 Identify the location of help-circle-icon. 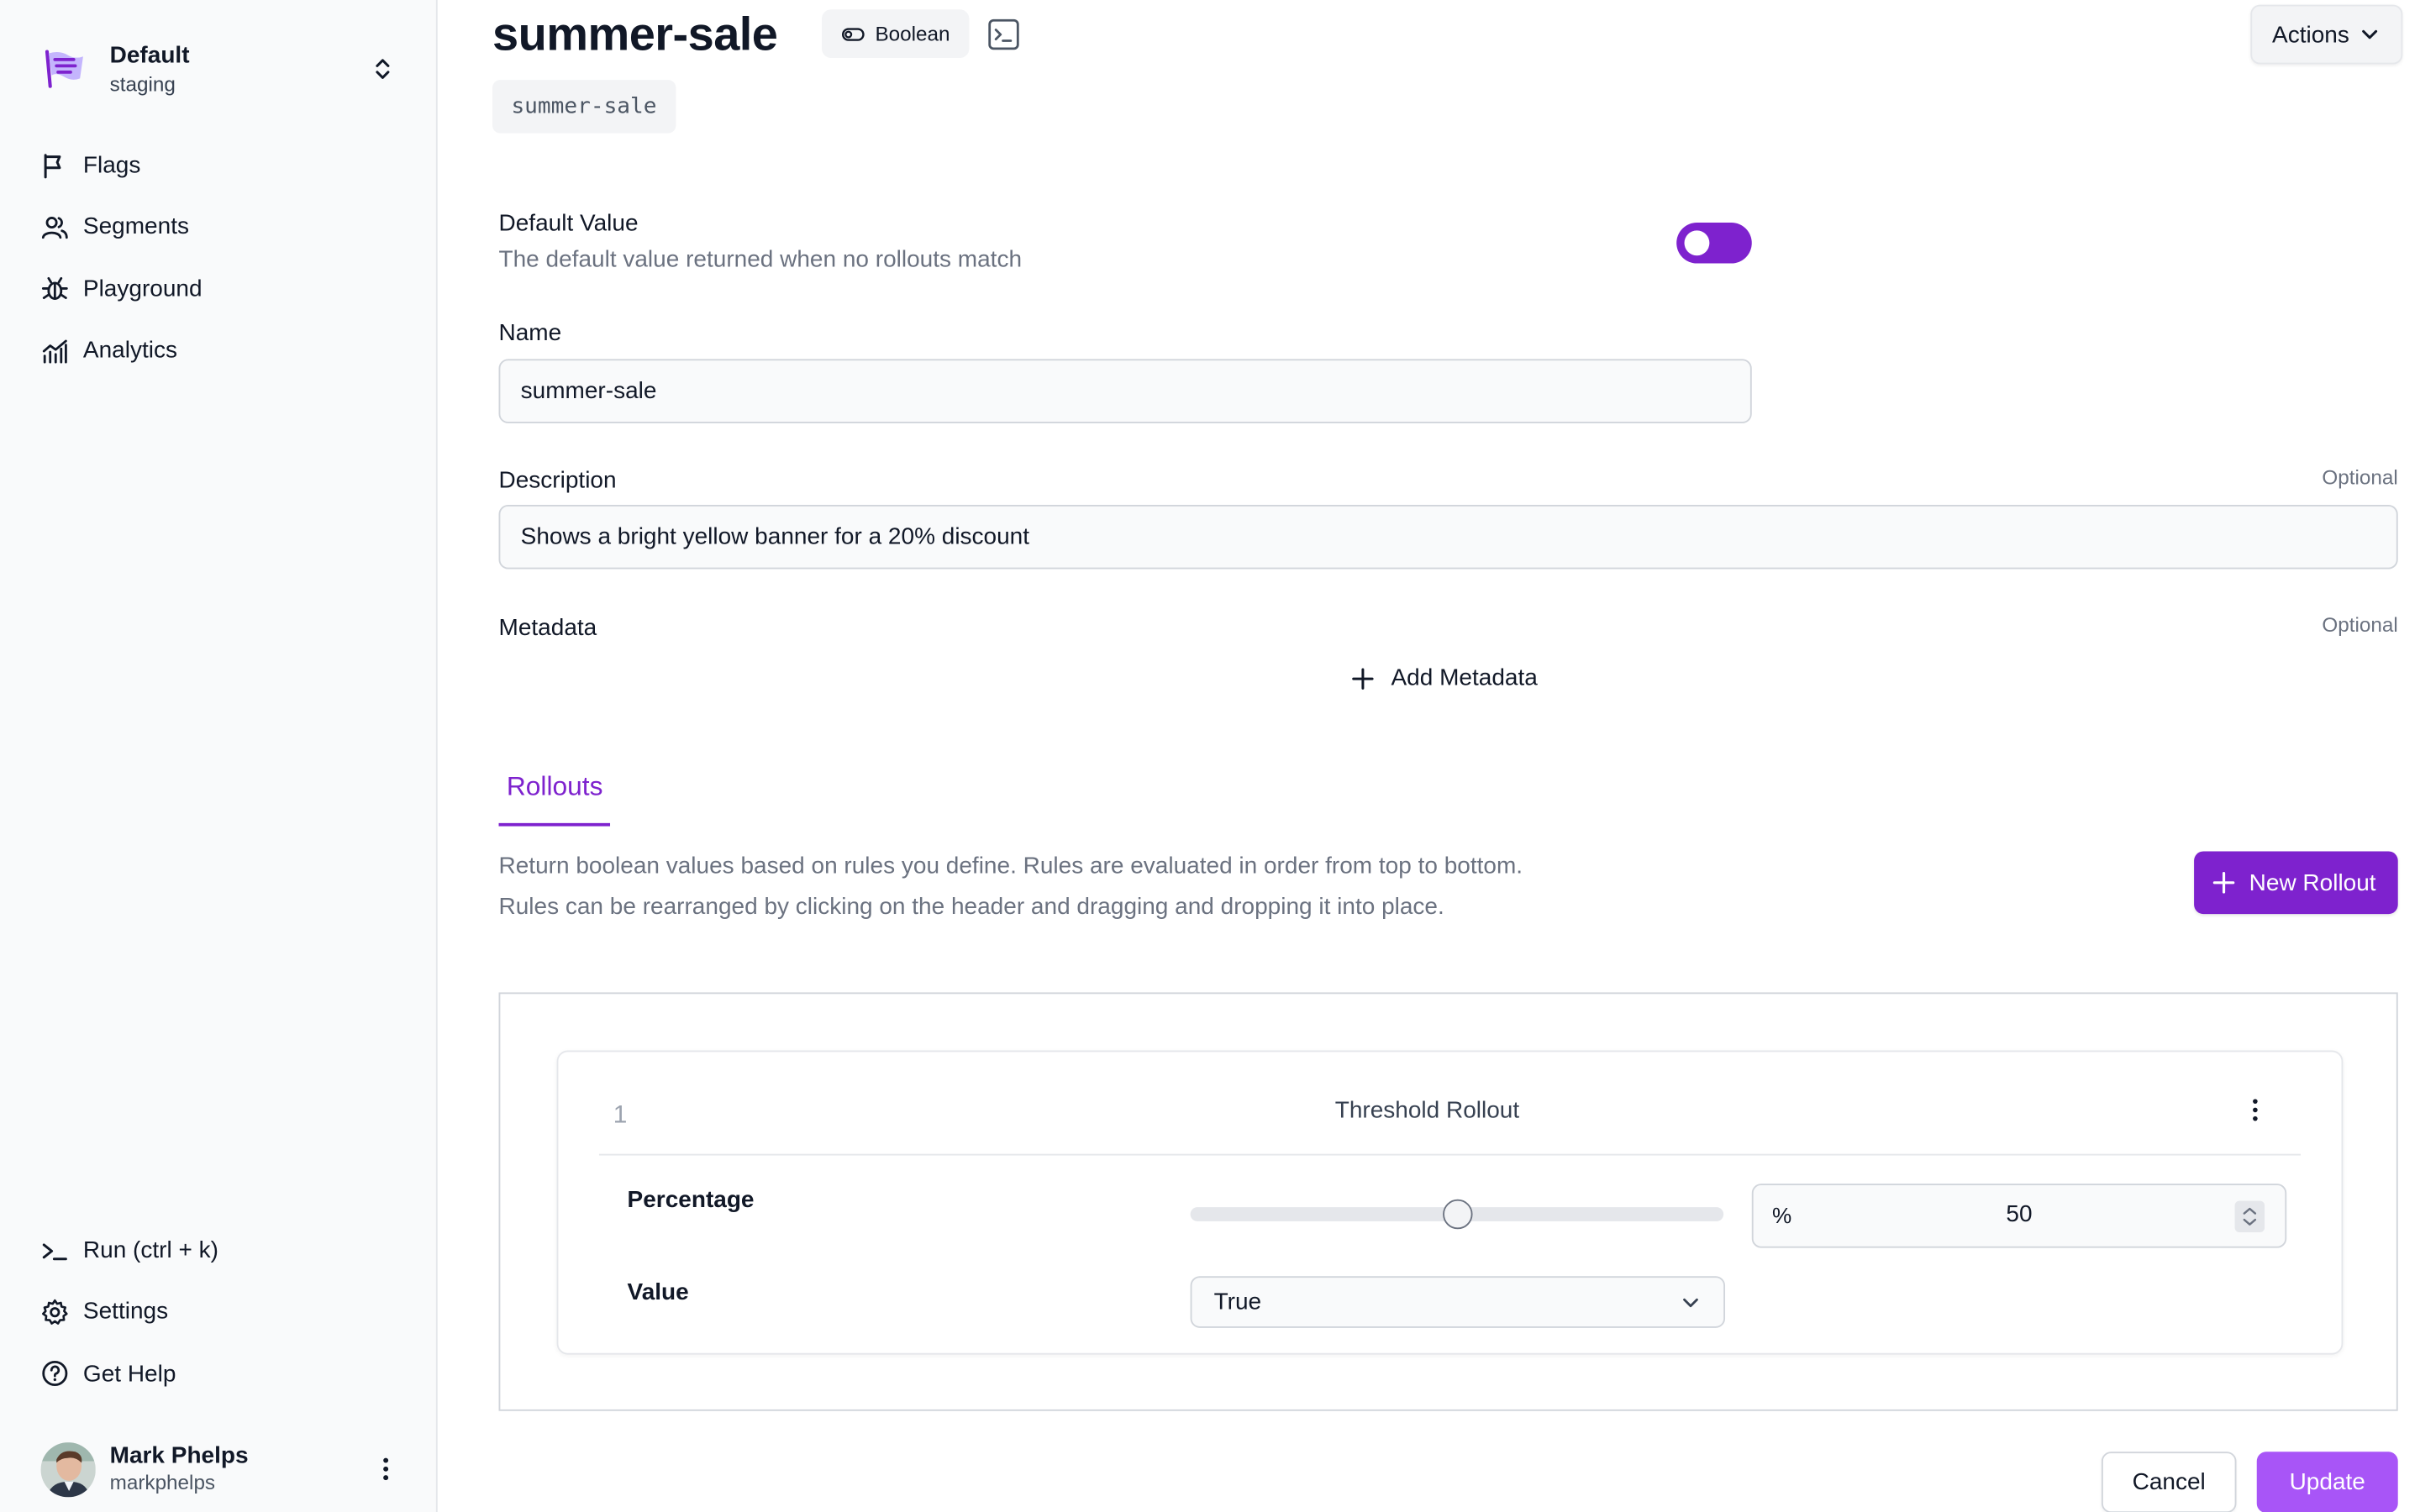
(55, 1374).